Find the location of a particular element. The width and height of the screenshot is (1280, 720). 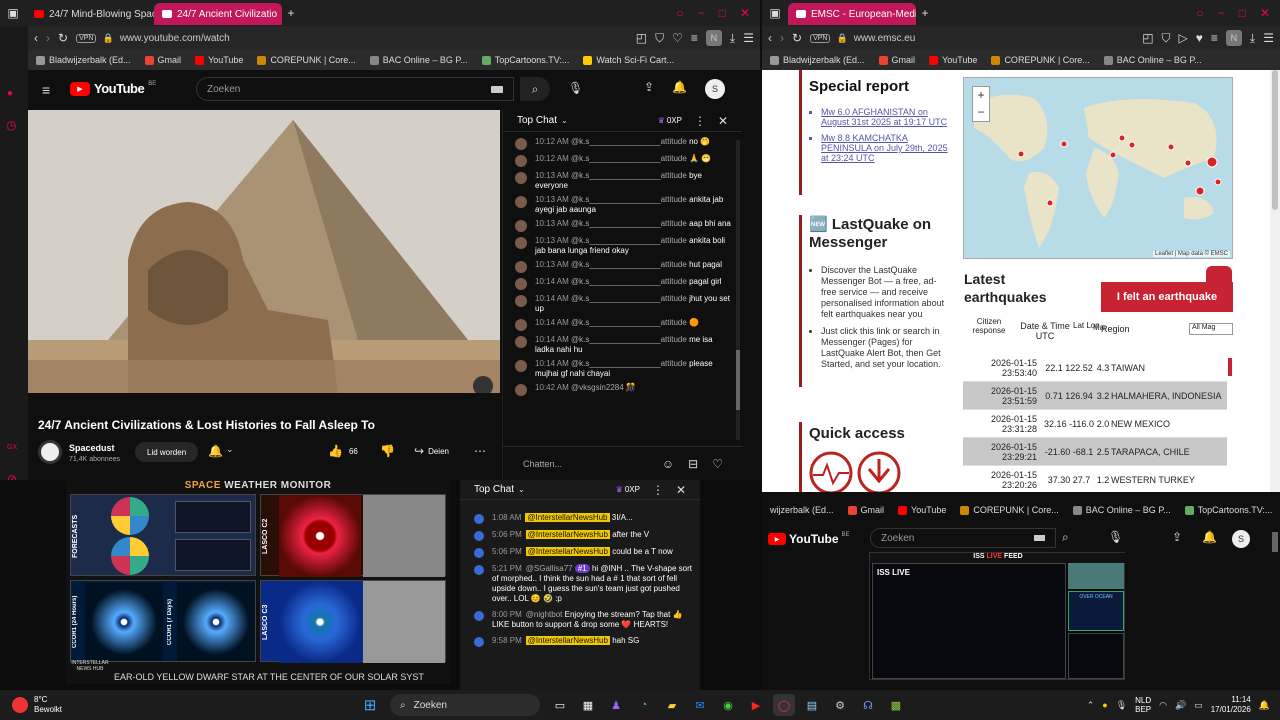

like-button: 👍 66 is located at coordinates (343, 451).